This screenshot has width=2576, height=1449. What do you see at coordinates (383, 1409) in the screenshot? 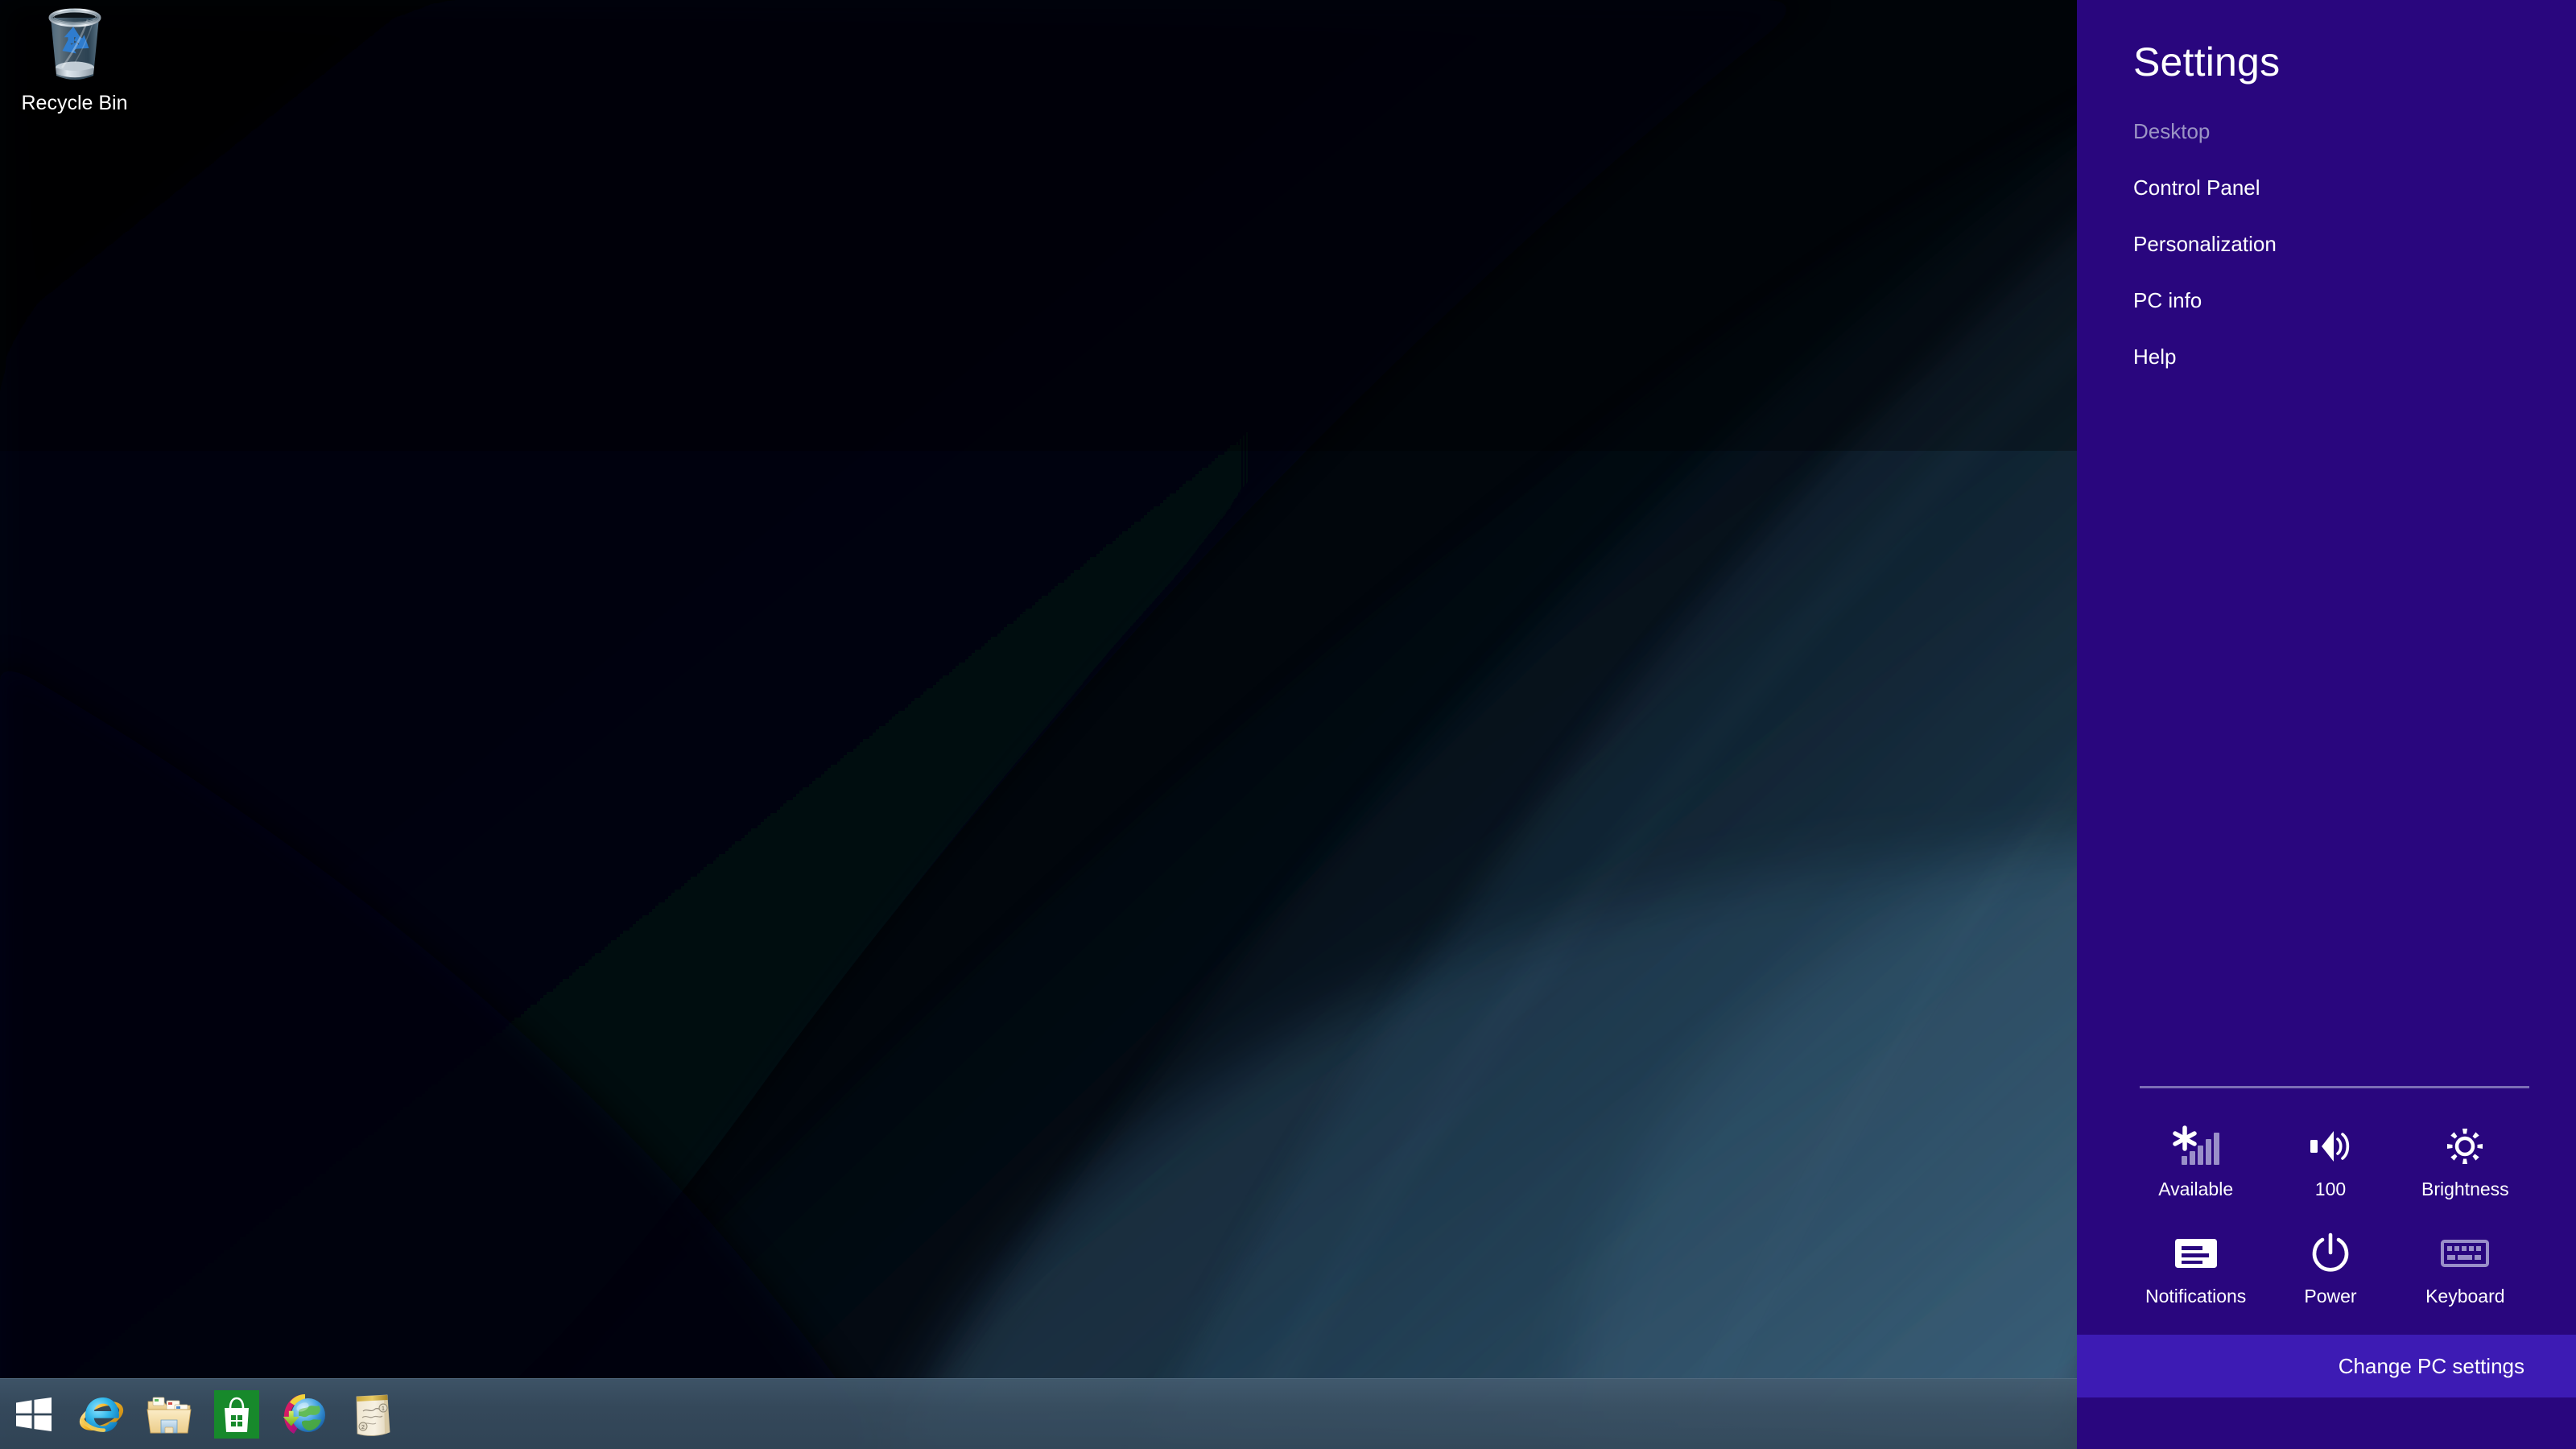
I see `svg-text: 1` at bounding box center [383, 1409].